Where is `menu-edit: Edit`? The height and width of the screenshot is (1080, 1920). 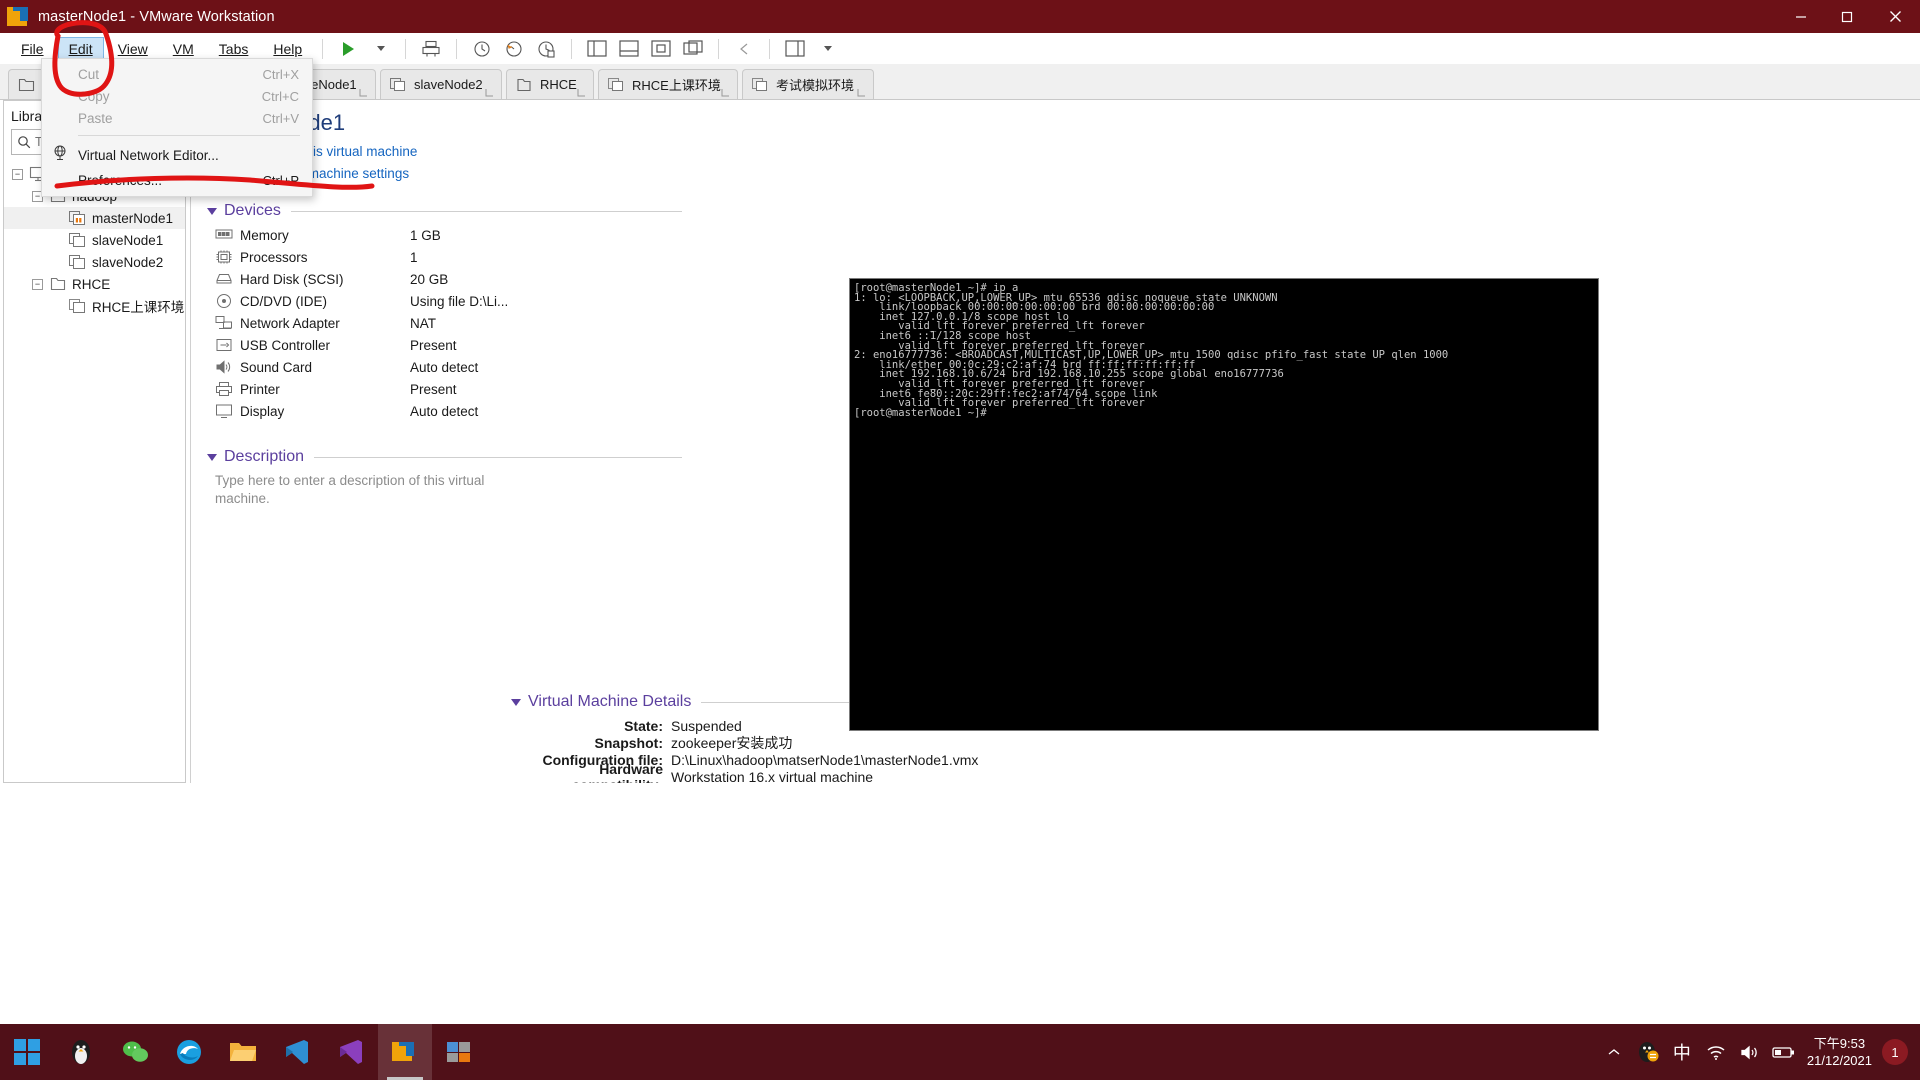 menu-edit: Edit is located at coordinates (80, 48).